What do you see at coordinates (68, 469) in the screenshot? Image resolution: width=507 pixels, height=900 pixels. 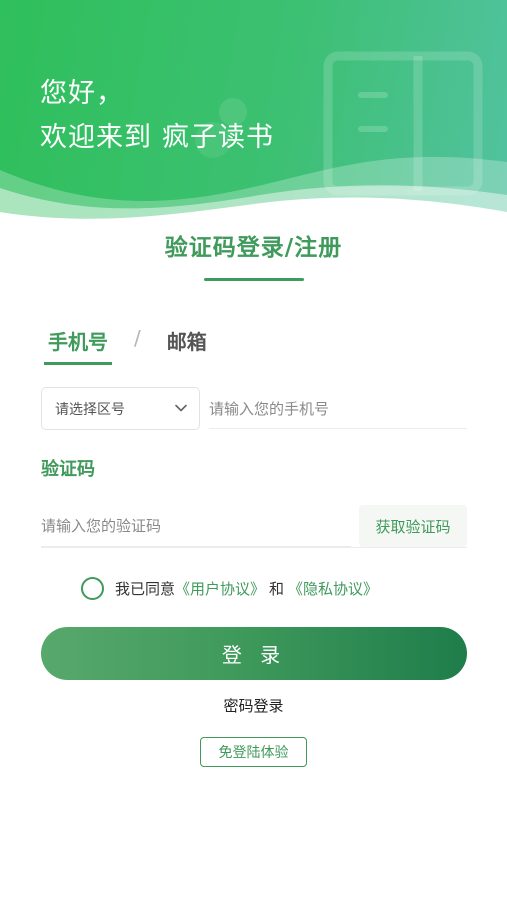 I see `verification-code-label: 验证码` at bounding box center [68, 469].